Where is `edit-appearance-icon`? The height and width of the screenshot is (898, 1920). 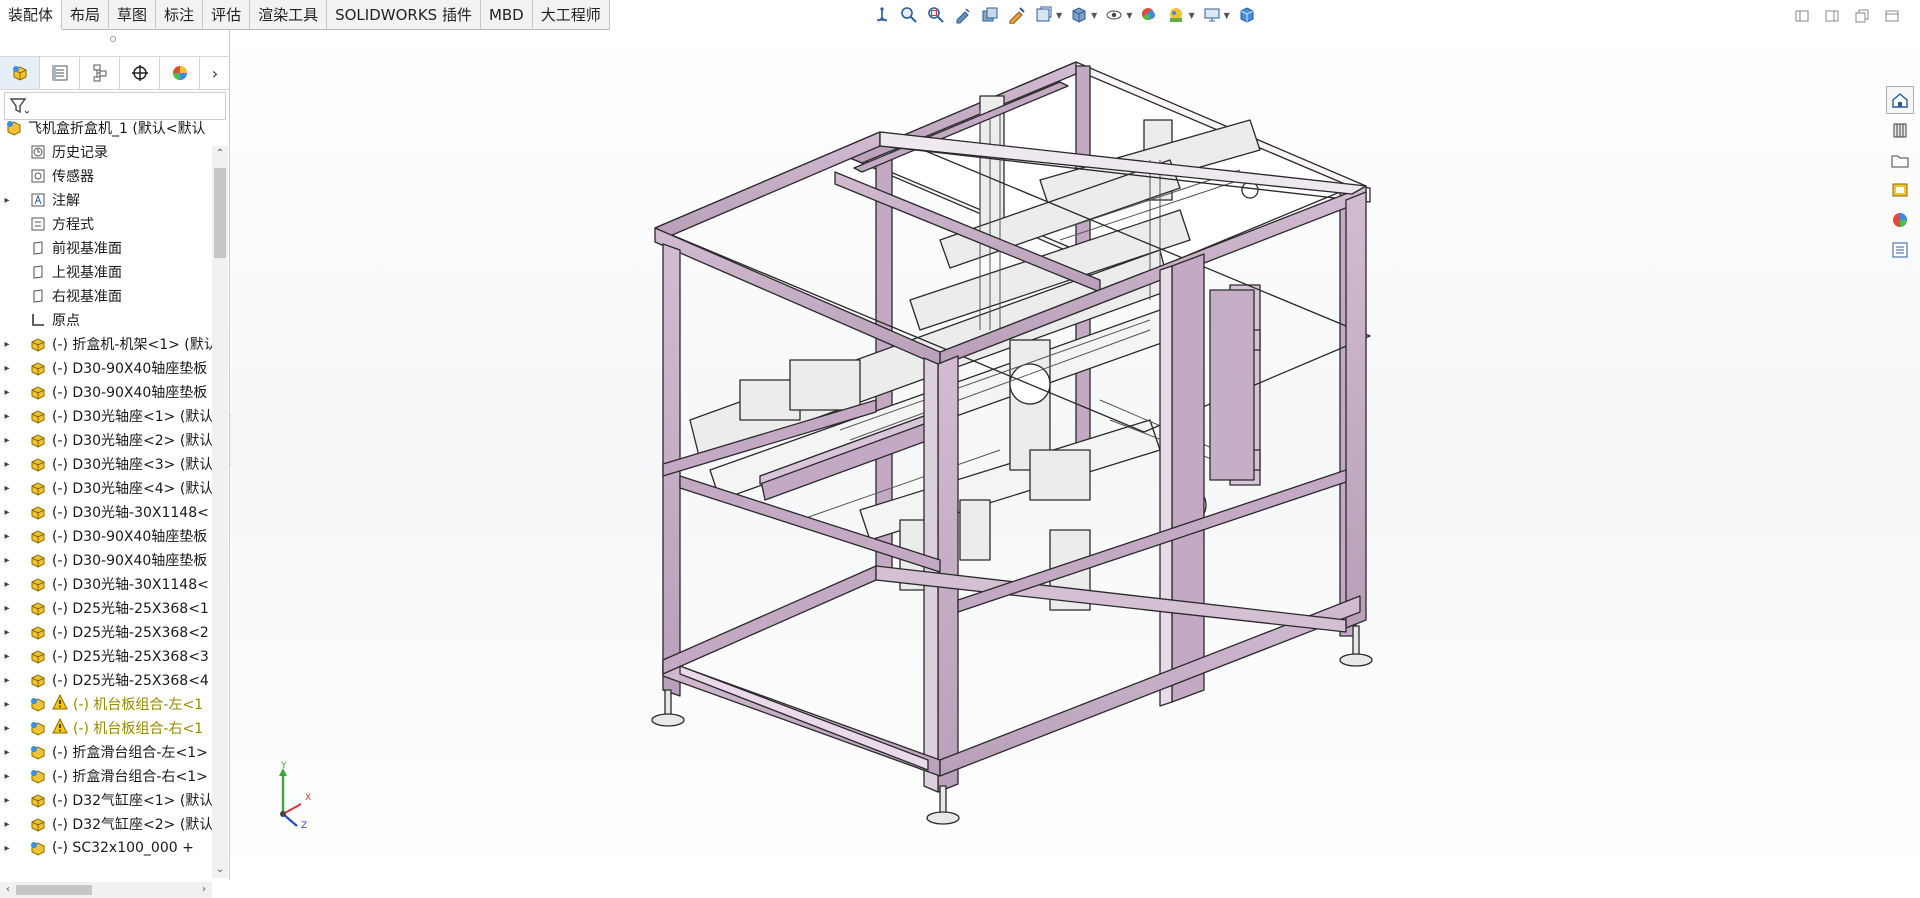
edit-appearance-icon is located at coordinates (1149, 15).